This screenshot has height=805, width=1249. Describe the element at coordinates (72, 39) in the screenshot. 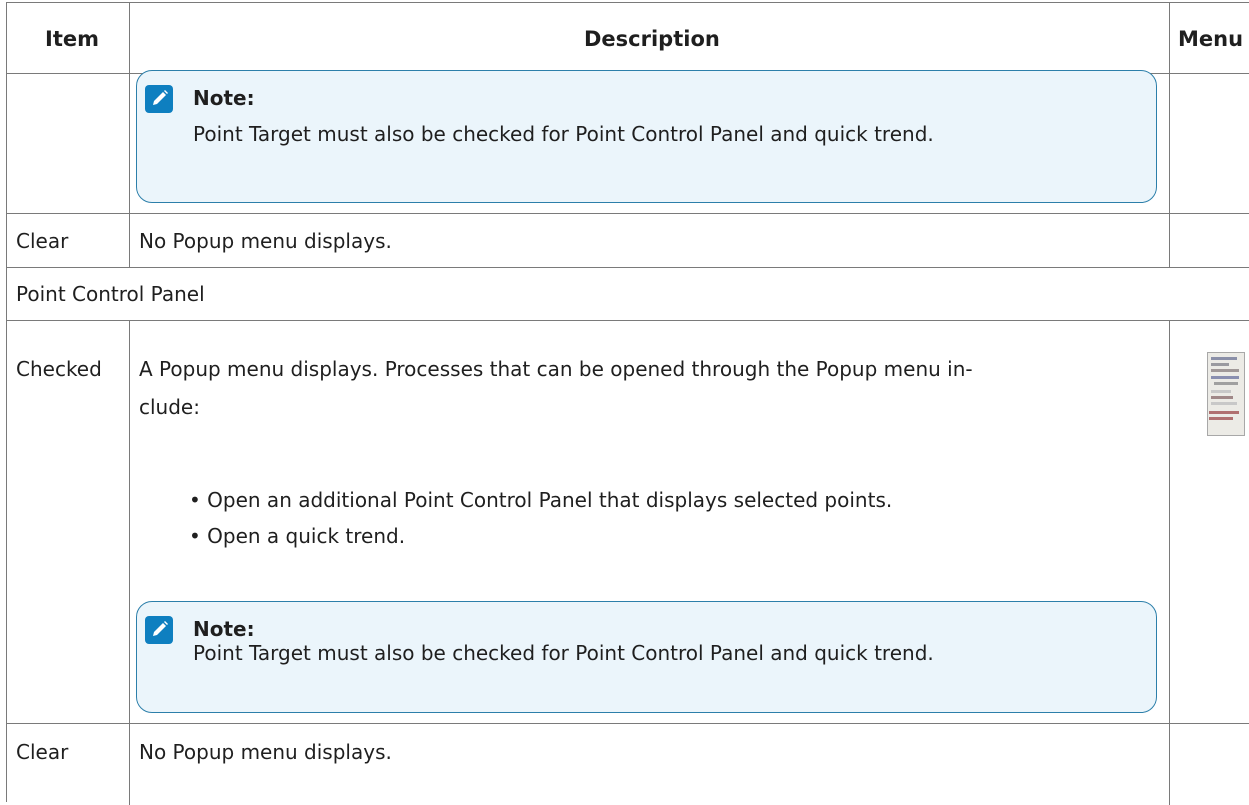

I see `column-header-item: Item` at that location.